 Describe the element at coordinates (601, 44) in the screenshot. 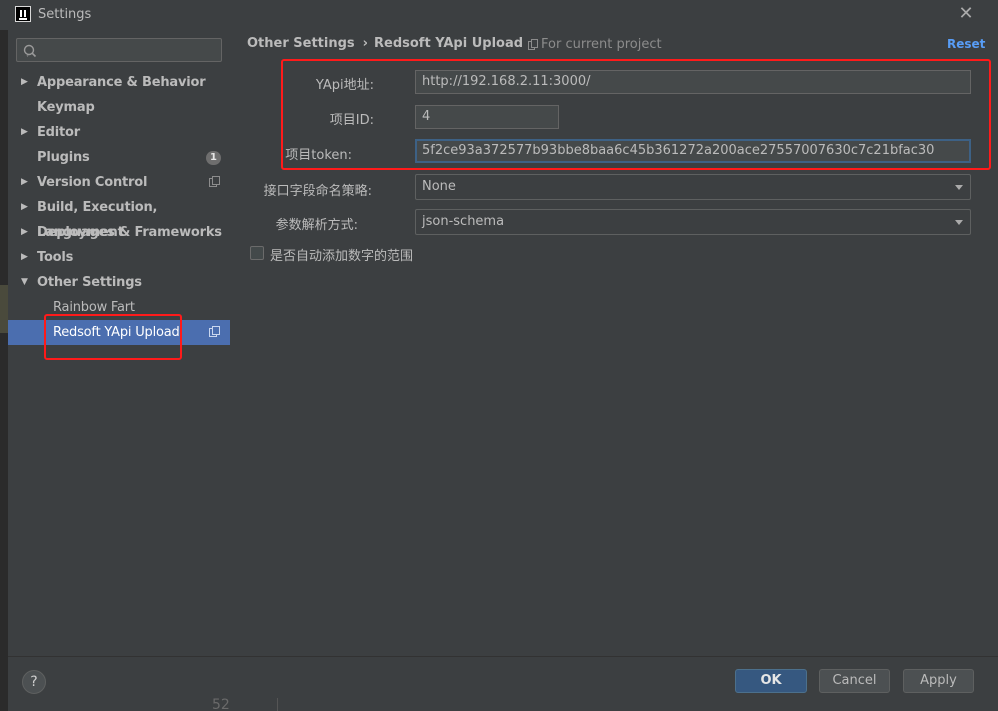

I see `scope-label: For current project` at that location.